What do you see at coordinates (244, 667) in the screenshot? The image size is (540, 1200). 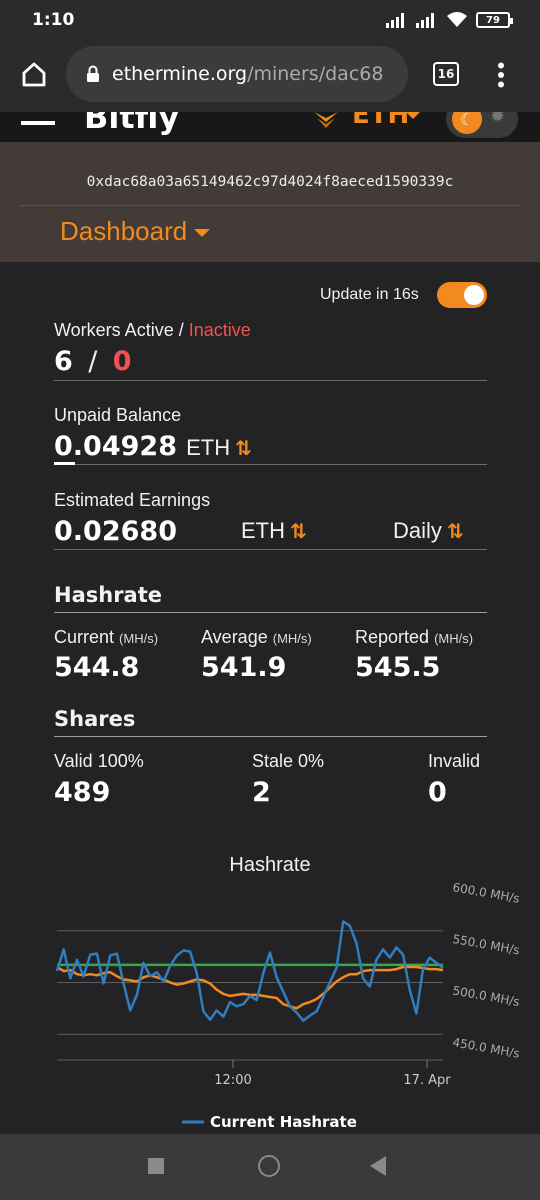 I see `average-hashrate-value: 541.9` at bounding box center [244, 667].